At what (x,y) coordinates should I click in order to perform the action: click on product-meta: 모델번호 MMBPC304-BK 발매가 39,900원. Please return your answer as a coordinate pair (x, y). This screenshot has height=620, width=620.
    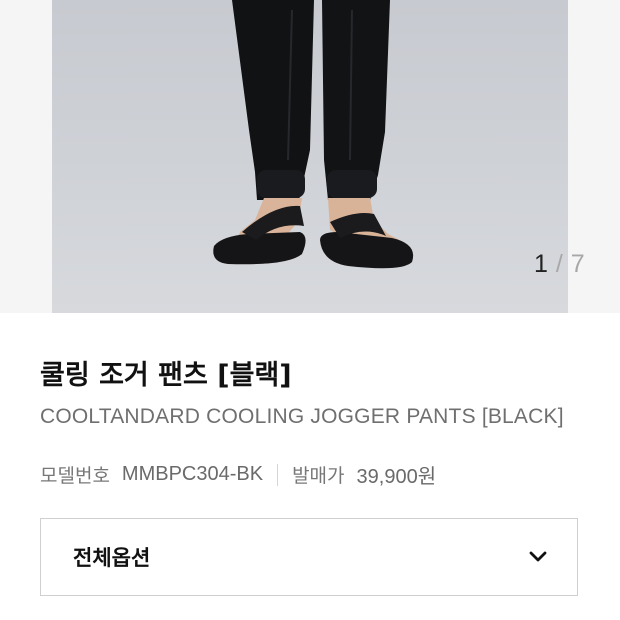
    Looking at the image, I should click on (238, 474).